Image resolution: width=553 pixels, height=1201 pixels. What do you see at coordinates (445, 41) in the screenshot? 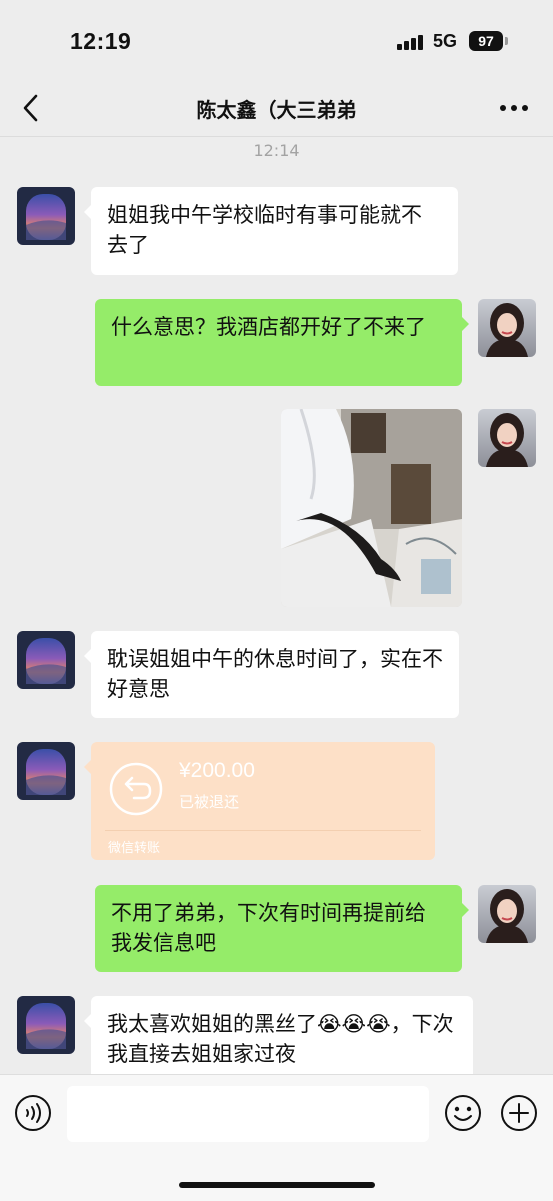
I see `network-label: 5G` at bounding box center [445, 41].